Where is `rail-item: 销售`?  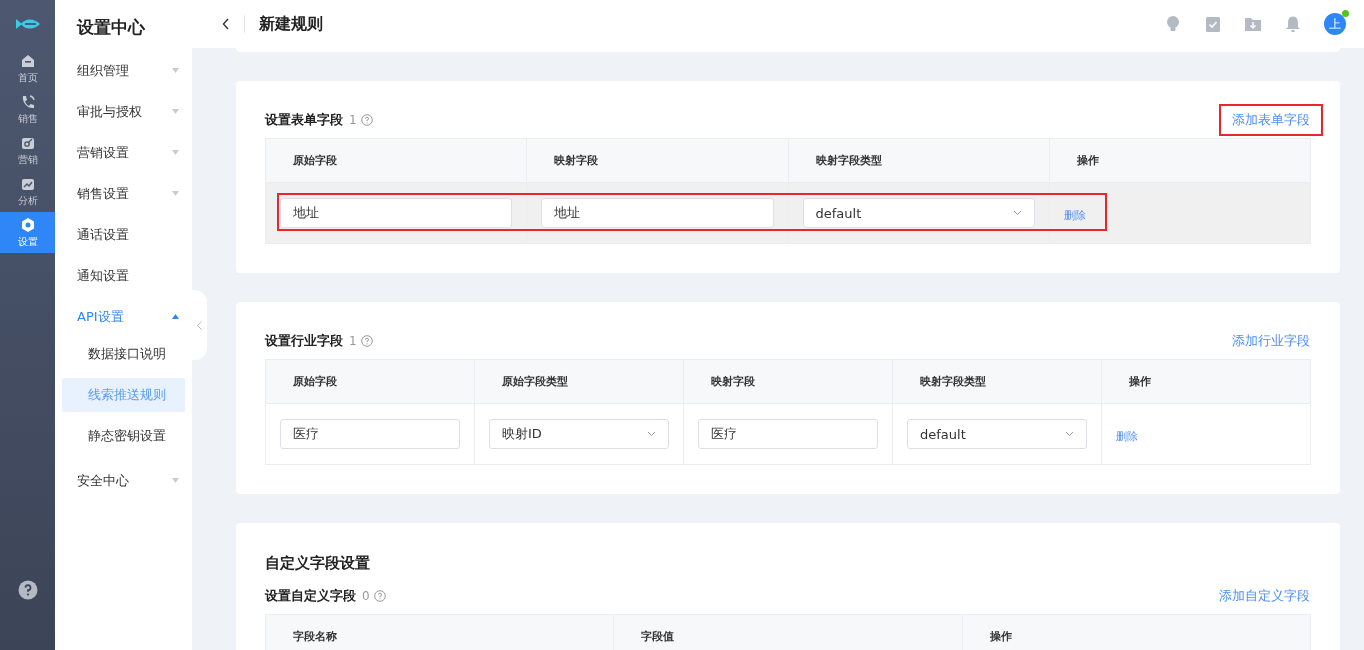
rail-item: 销售 is located at coordinates (27, 109).